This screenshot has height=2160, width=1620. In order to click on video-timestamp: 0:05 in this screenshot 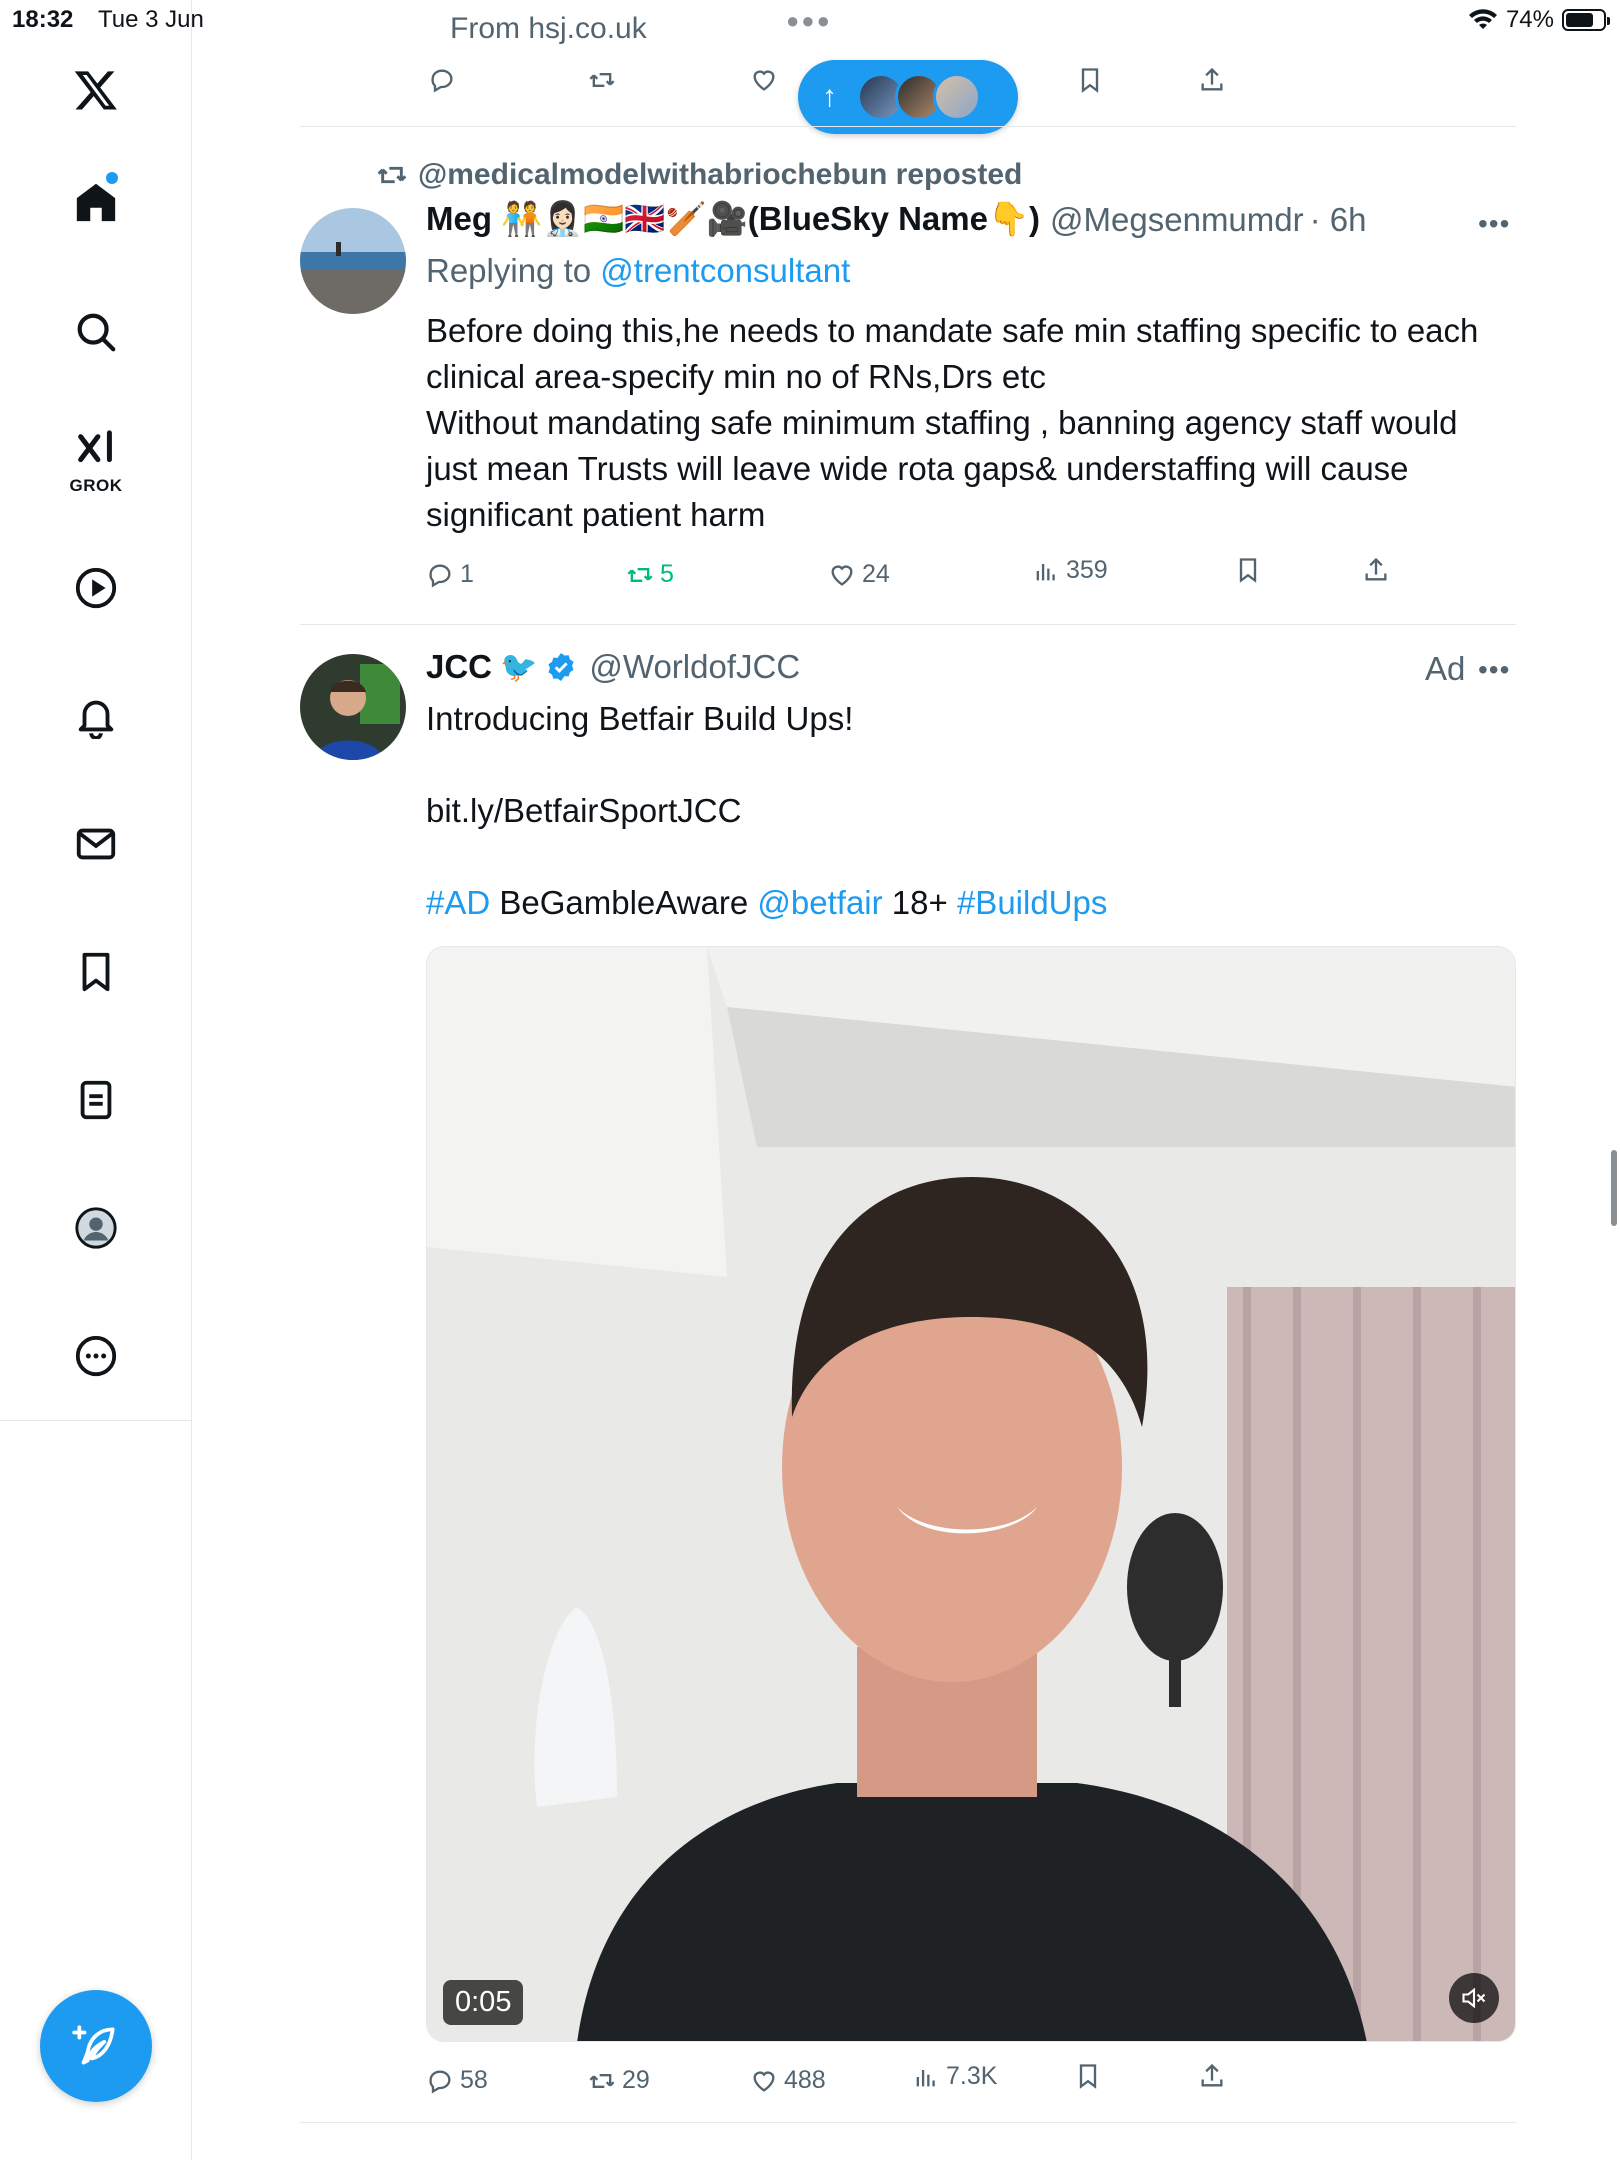, I will do `click(483, 2002)`.